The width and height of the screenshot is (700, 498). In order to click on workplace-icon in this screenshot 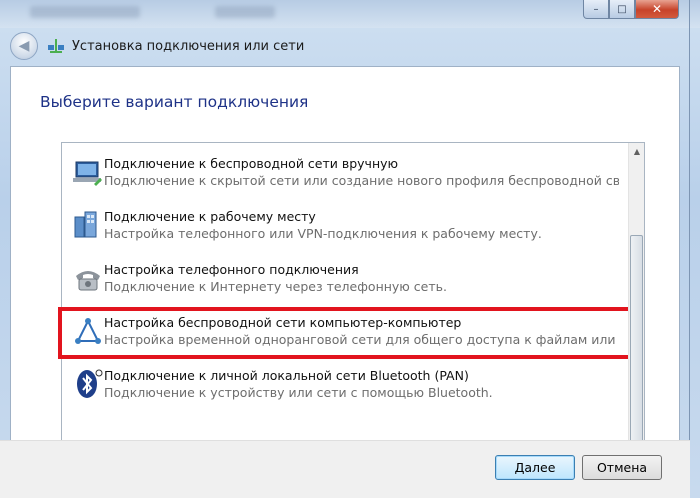, I will do `click(85, 224)`.